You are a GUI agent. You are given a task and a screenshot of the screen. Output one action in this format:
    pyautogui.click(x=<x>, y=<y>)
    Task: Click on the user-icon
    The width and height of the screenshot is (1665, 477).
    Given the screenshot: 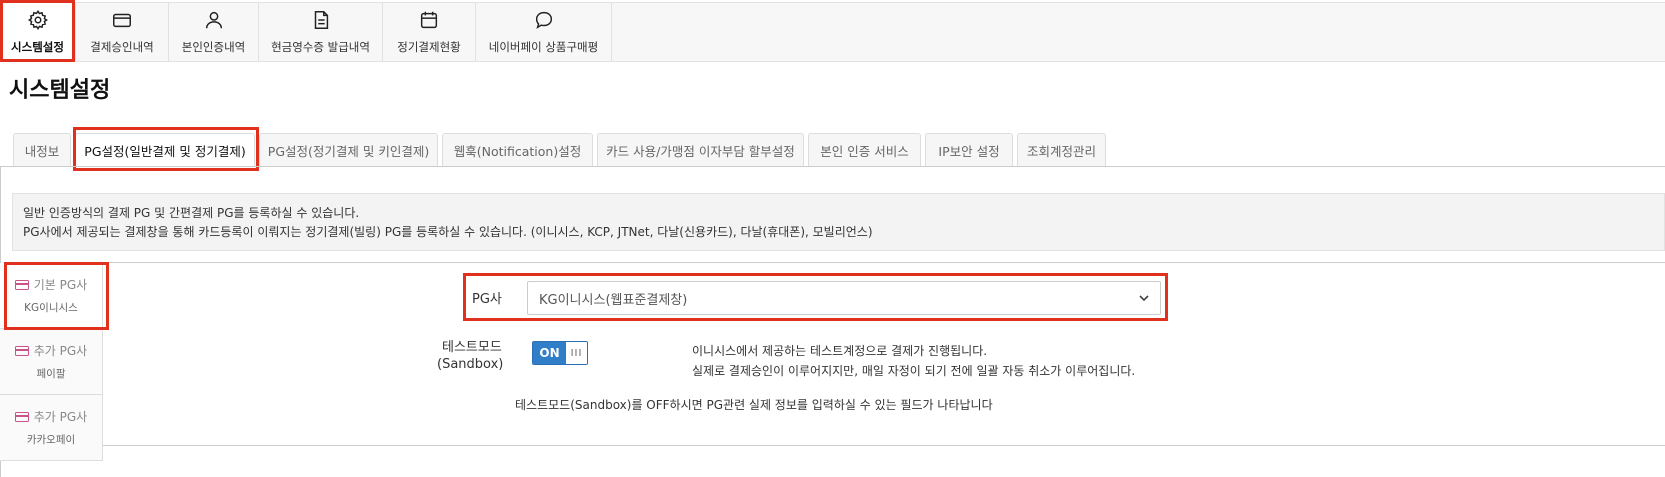 What is the action you would take?
    pyautogui.click(x=213, y=20)
    